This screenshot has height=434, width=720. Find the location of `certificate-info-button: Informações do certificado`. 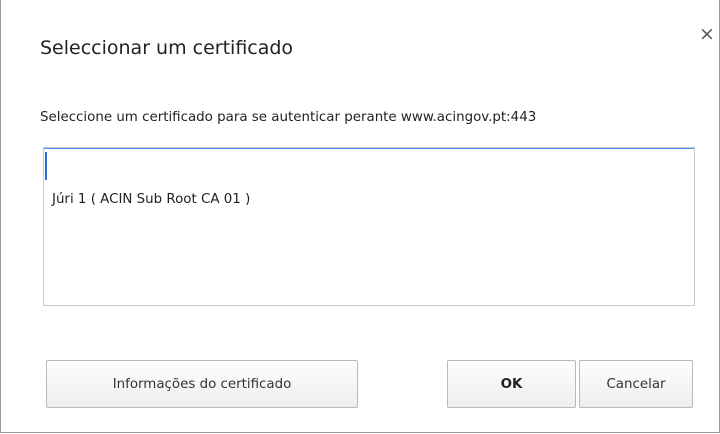

certificate-info-button: Informações do certificado is located at coordinates (202, 384).